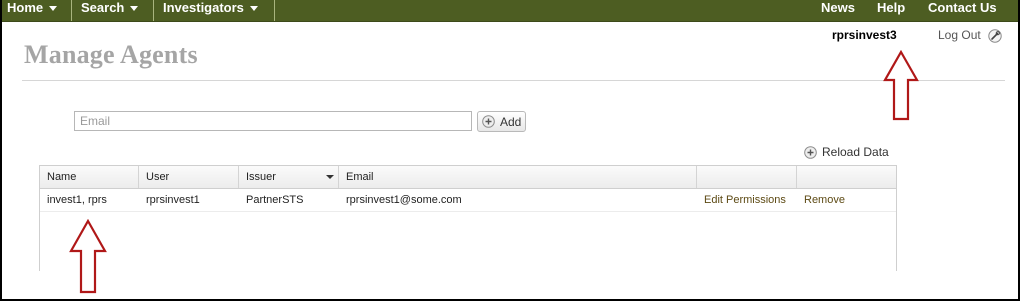 This screenshot has width=1020, height=301. What do you see at coordinates (855, 152) in the screenshot?
I see `reload-data-label: Reload Data` at bounding box center [855, 152].